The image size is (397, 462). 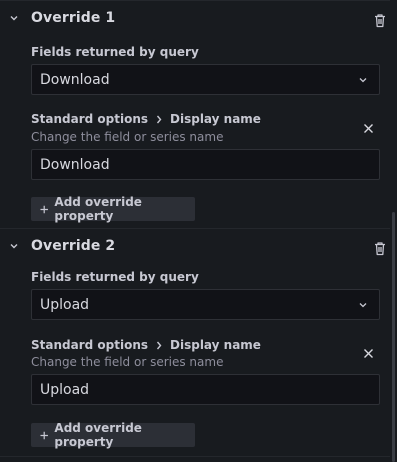 I want to click on fields-select: Download, so click(x=205, y=79).